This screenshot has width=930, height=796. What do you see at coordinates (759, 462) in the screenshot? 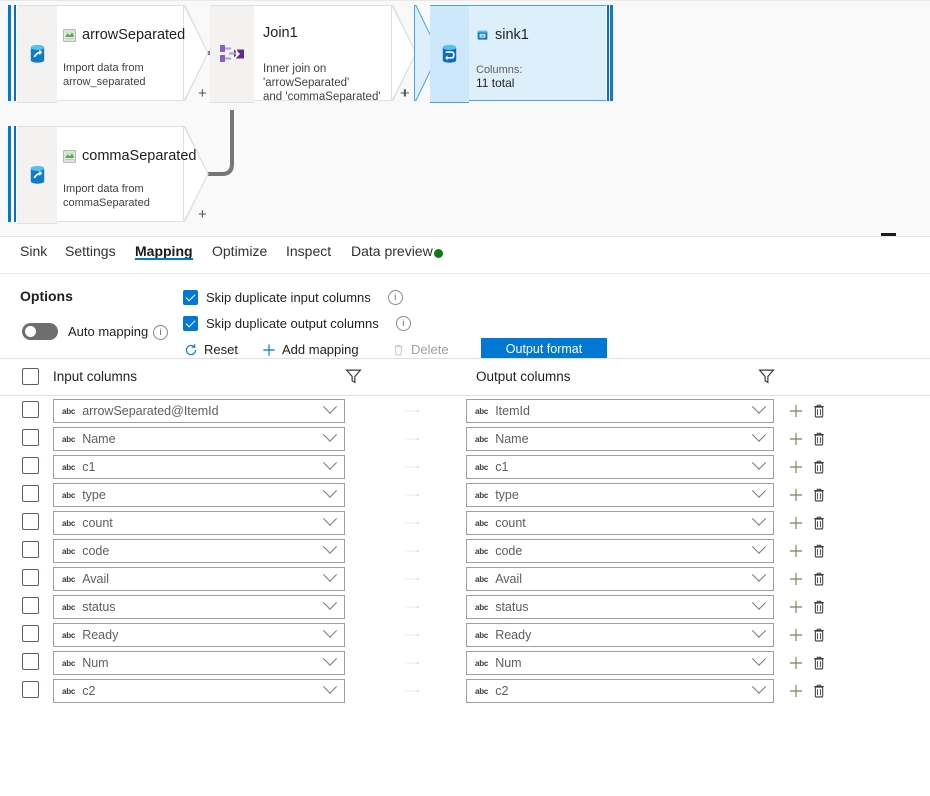
I see `chevron-down-icon` at bounding box center [759, 462].